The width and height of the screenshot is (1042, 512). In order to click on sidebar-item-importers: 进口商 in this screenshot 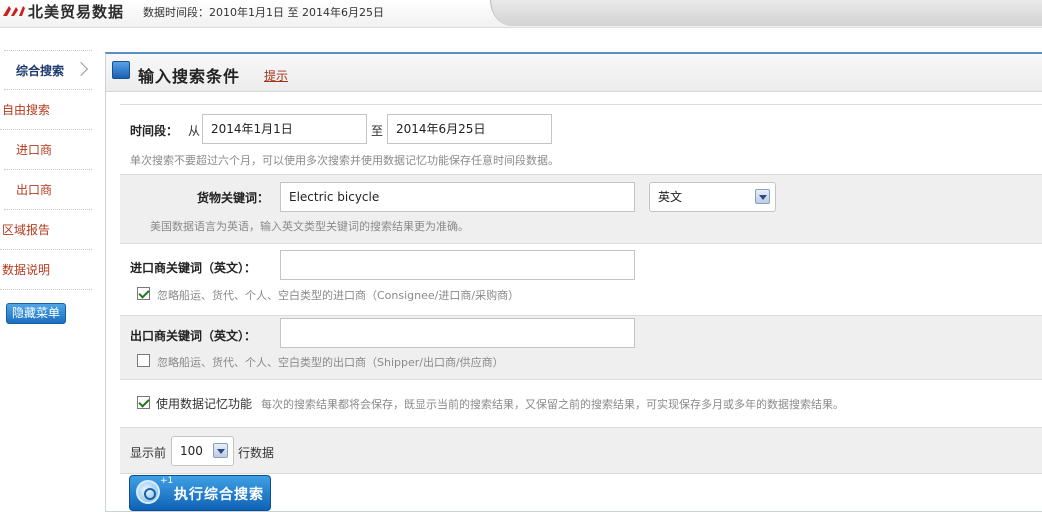, I will do `click(48, 150)`.